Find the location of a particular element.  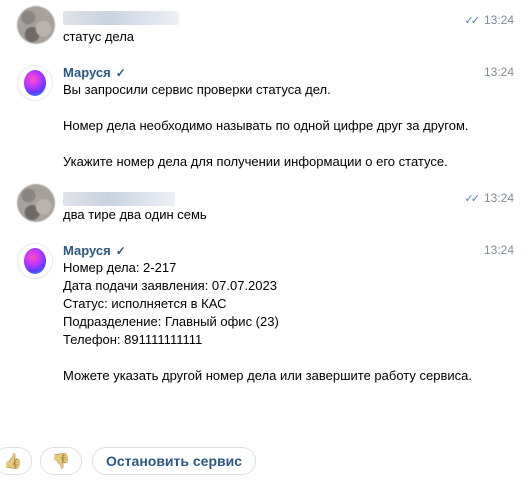

message-line: Дата подачи заявления: 07.07.2023 is located at coordinates (170, 285).